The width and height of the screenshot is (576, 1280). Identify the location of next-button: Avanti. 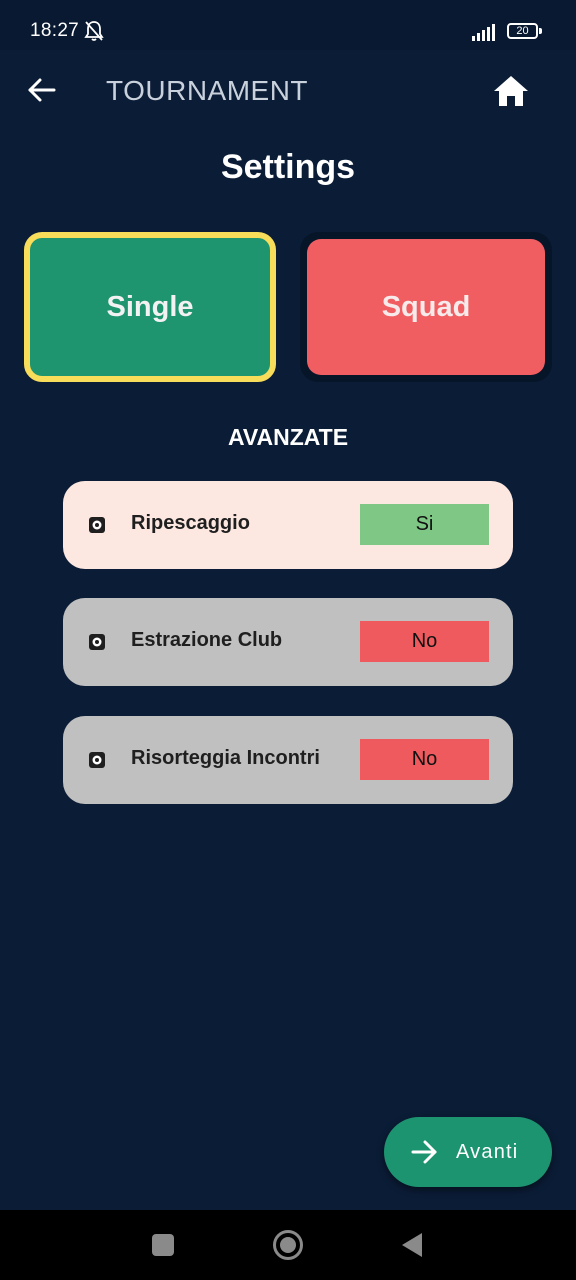
(468, 1152).